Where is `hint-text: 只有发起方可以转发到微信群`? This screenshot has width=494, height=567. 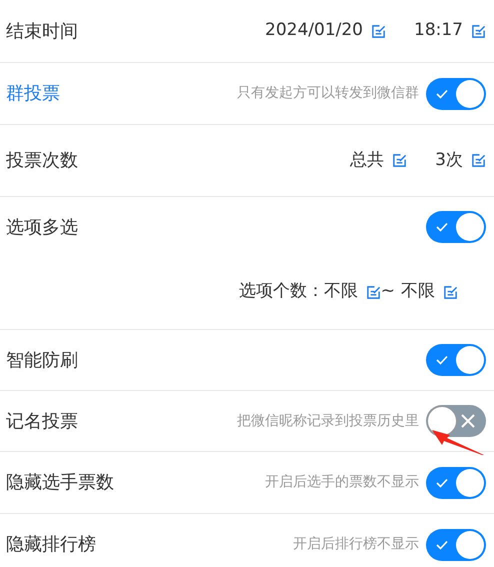
hint-text: 只有发起方可以转发到微信群 is located at coordinates (328, 93).